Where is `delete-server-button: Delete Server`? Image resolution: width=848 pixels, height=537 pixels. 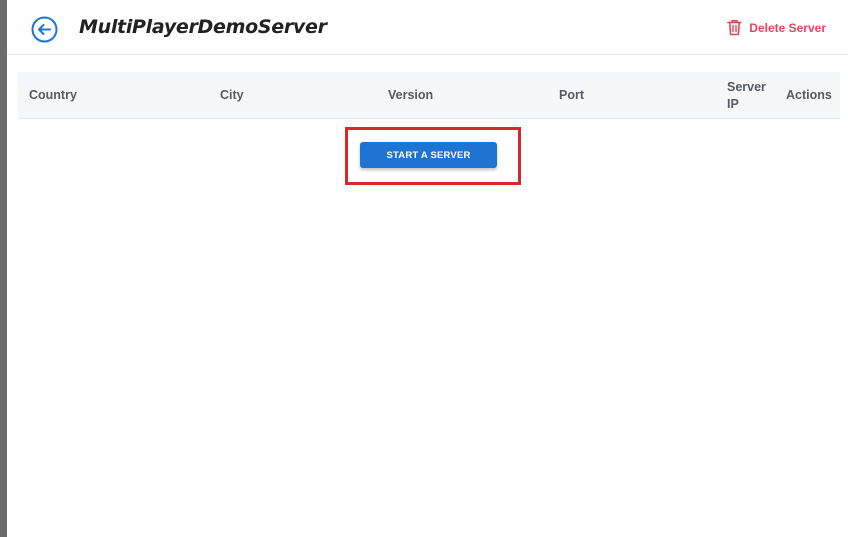 delete-server-button: Delete Server is located at coordinates (776, 27).